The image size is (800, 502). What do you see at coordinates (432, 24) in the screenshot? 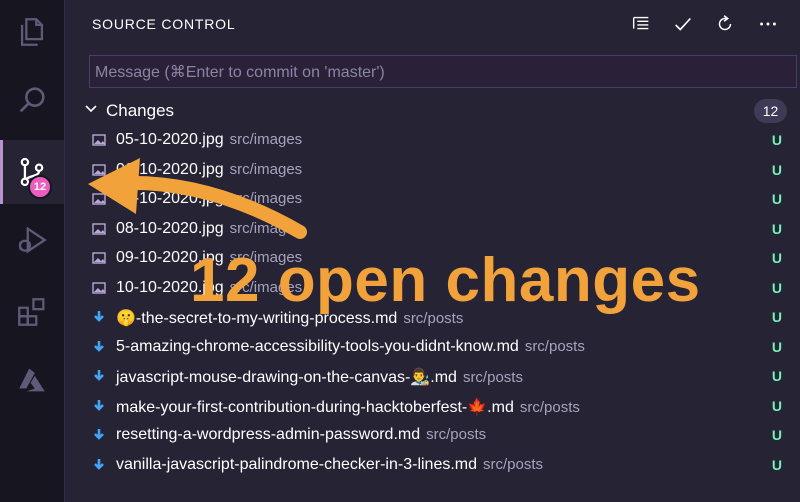
I see `panel-header: SOURCE CONTROL` at bounding box center [432, 24].